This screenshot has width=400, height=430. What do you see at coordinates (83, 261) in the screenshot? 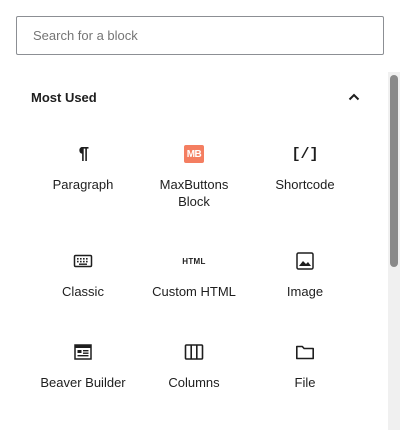
I see `keyboard-icon` at bounding box center [83, 261].